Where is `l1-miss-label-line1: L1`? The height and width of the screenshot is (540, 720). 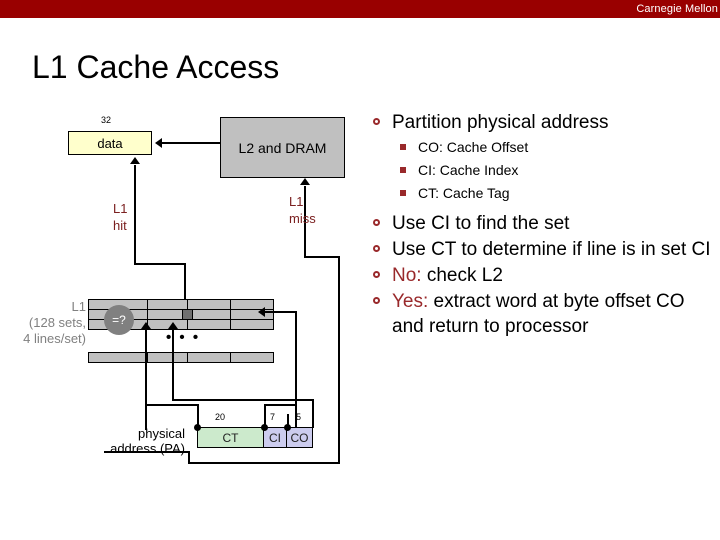 l1-miss-label-line1: L1 is located at coordinates (296, 201).